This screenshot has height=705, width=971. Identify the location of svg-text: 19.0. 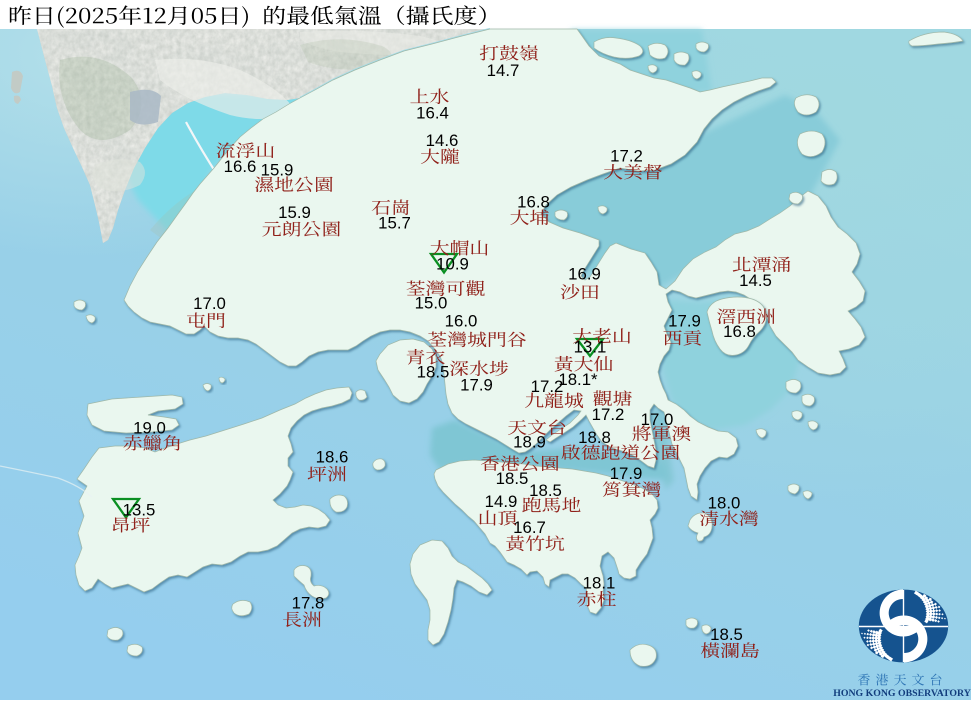
(149, 428).